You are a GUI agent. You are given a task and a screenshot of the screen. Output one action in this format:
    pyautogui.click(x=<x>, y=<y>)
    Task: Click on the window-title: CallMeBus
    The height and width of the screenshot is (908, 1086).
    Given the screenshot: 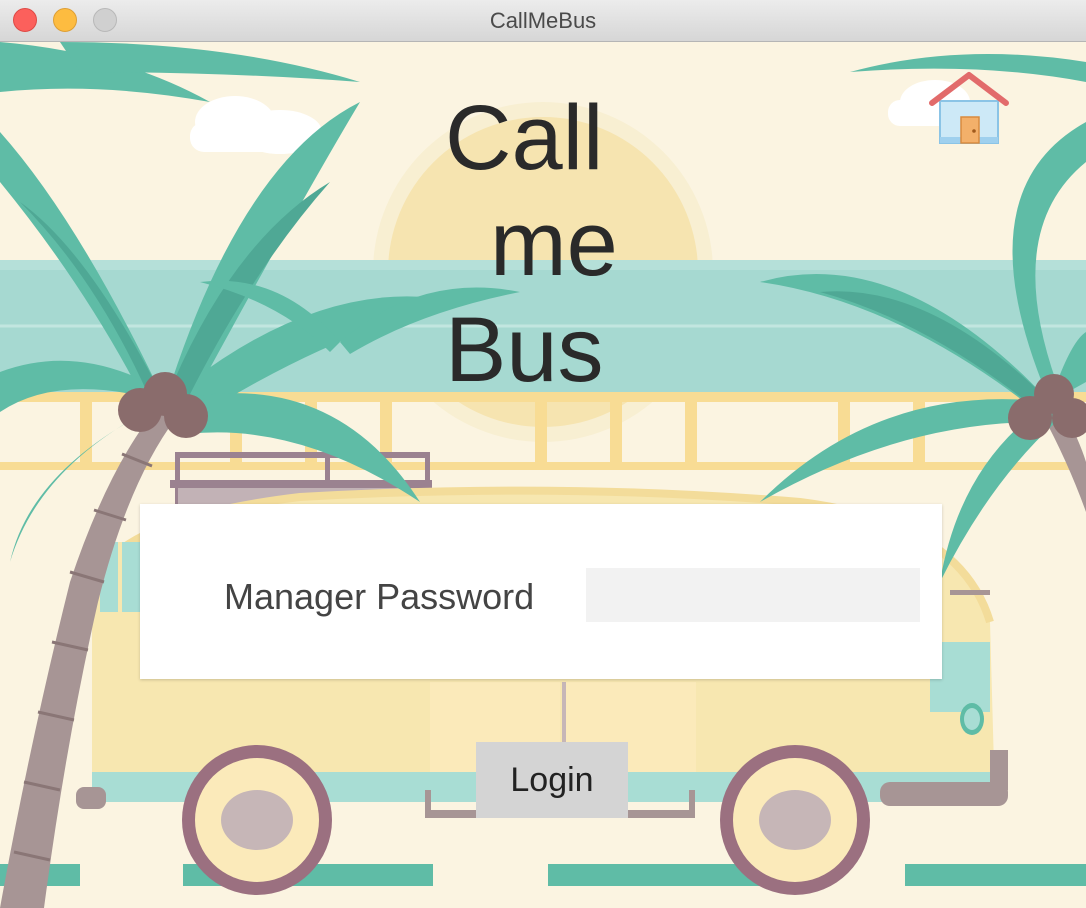 What is the action you would take?
    pyautogui.click(x=543, y=20)
    